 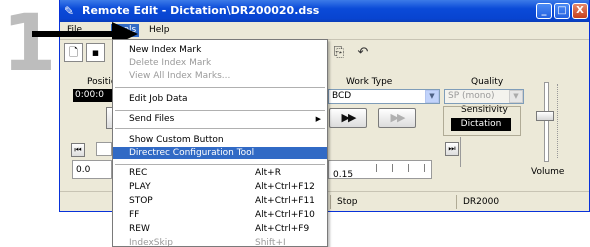 What do you see at coordinates (220, 99) in the screenshot?
I see `menu-item-edit-job-data: Edit Job Data` at bounding box center [220, 99].